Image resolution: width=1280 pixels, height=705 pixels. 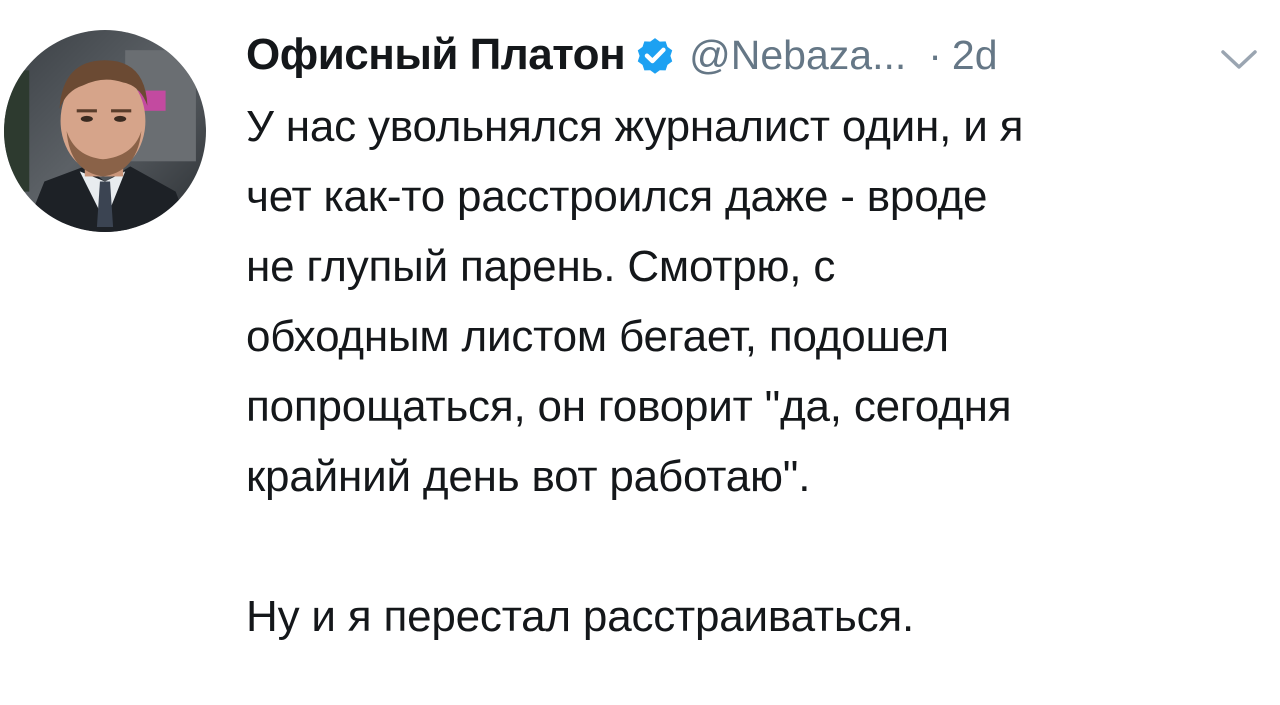 I want to click on tweet-text-line: У нас увольнялся журналист один, и я, so click(x=635, y=126).